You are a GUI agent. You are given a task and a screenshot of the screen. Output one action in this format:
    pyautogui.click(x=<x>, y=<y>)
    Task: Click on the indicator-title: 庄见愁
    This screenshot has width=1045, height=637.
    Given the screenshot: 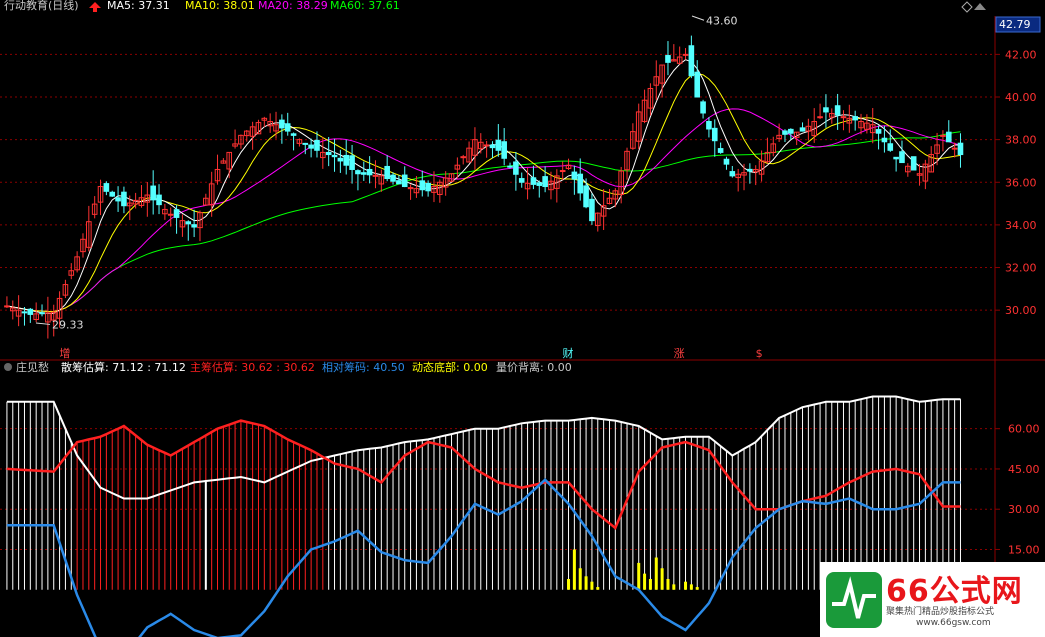 What is the action you would take?
    pyautogui.click(x=32, y=367)
    